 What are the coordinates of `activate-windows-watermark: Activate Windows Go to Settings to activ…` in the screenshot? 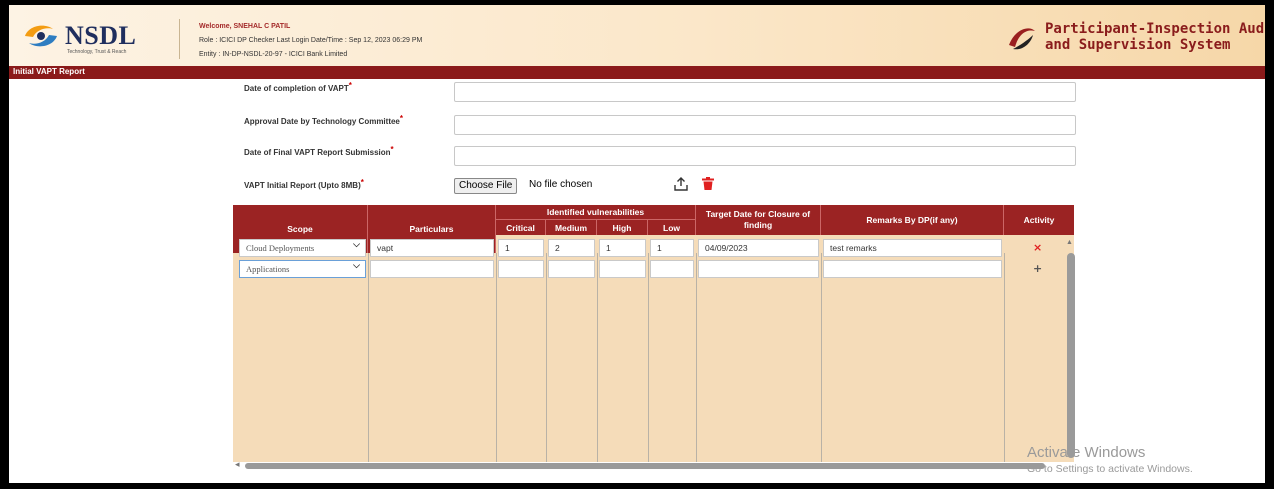 It's located at (1110, 460).